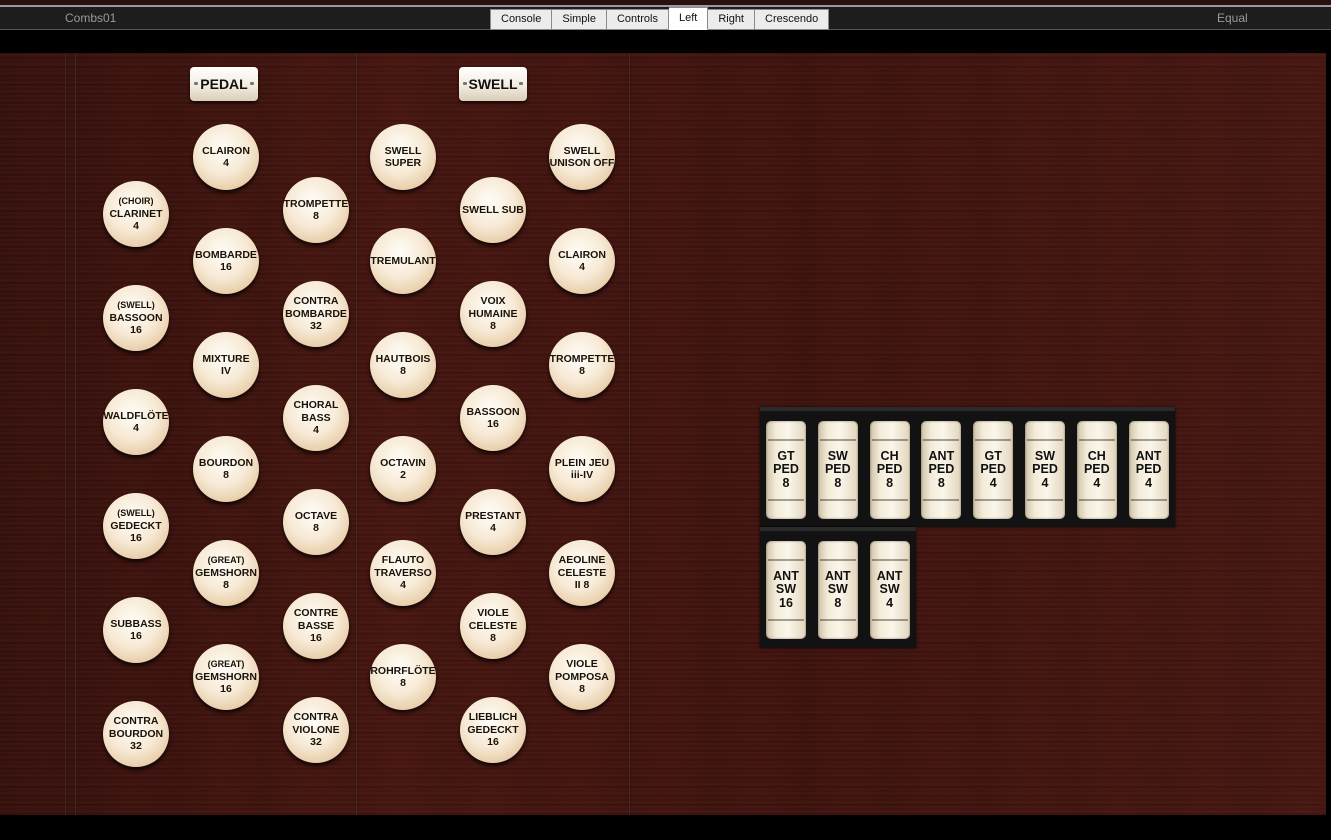 Image resolution: width=1331 pixels, height=840 pixels. Describe the element at coordinates (493, 515) in the screenshot. I see `stop-knob-swell-col2-4: PRESTANT 4` at that location.